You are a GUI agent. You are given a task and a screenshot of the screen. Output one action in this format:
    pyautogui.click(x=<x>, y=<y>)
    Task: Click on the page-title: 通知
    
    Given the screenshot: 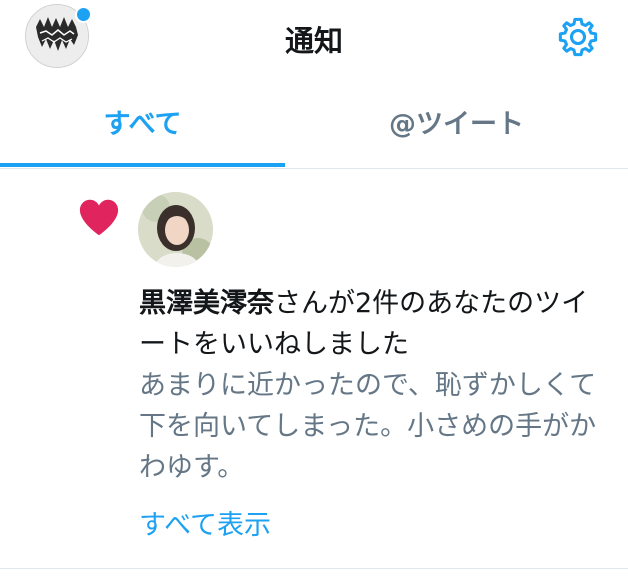 What is the action you would take?
    pyautogui.click(x=313, y=41)
    